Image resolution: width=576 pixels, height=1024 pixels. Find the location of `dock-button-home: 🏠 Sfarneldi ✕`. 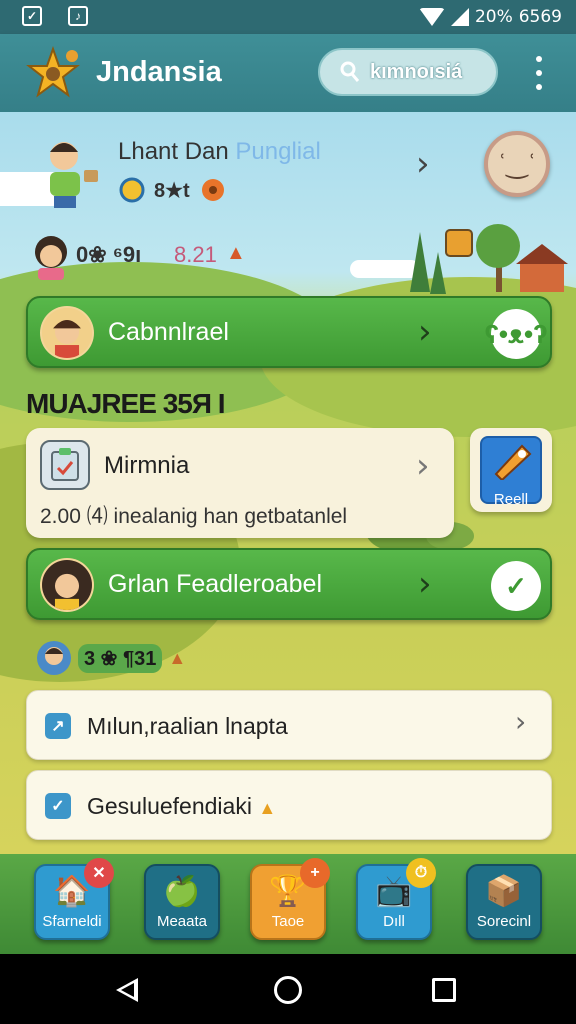

dock-button-home: 🏠 Sfarneldi ✕ is located at coordinates (74, 899).